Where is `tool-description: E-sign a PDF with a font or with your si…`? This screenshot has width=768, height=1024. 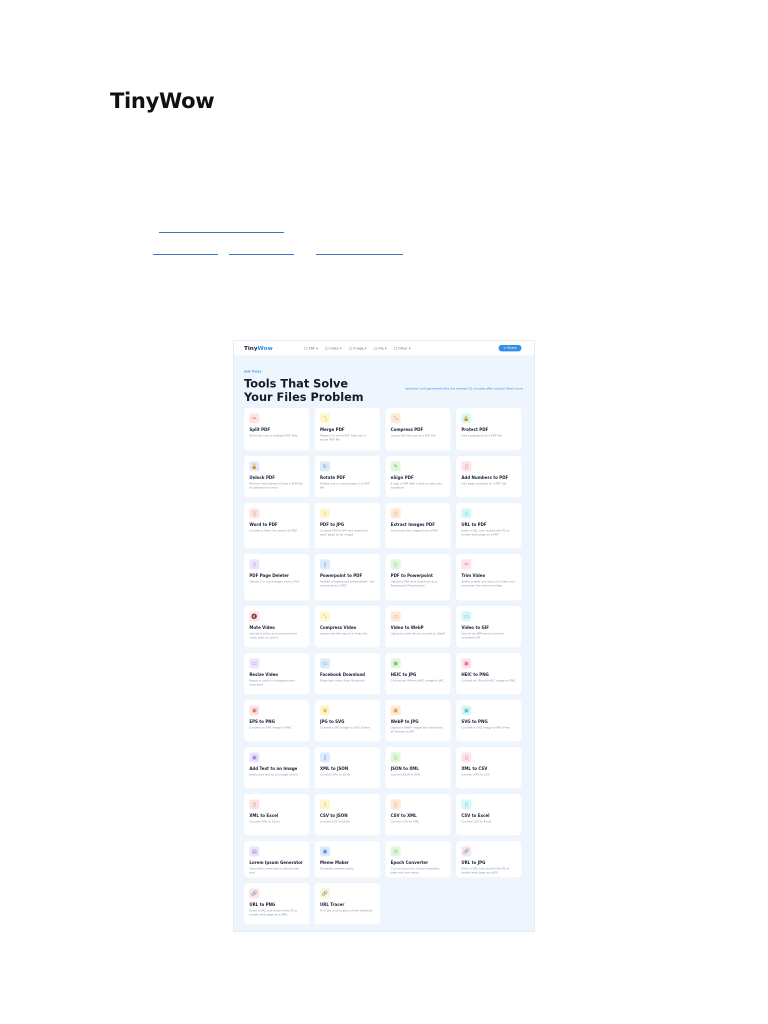
tool-description: E-sign a PDF with a font or with your si… is located at coordinates (416, 485).